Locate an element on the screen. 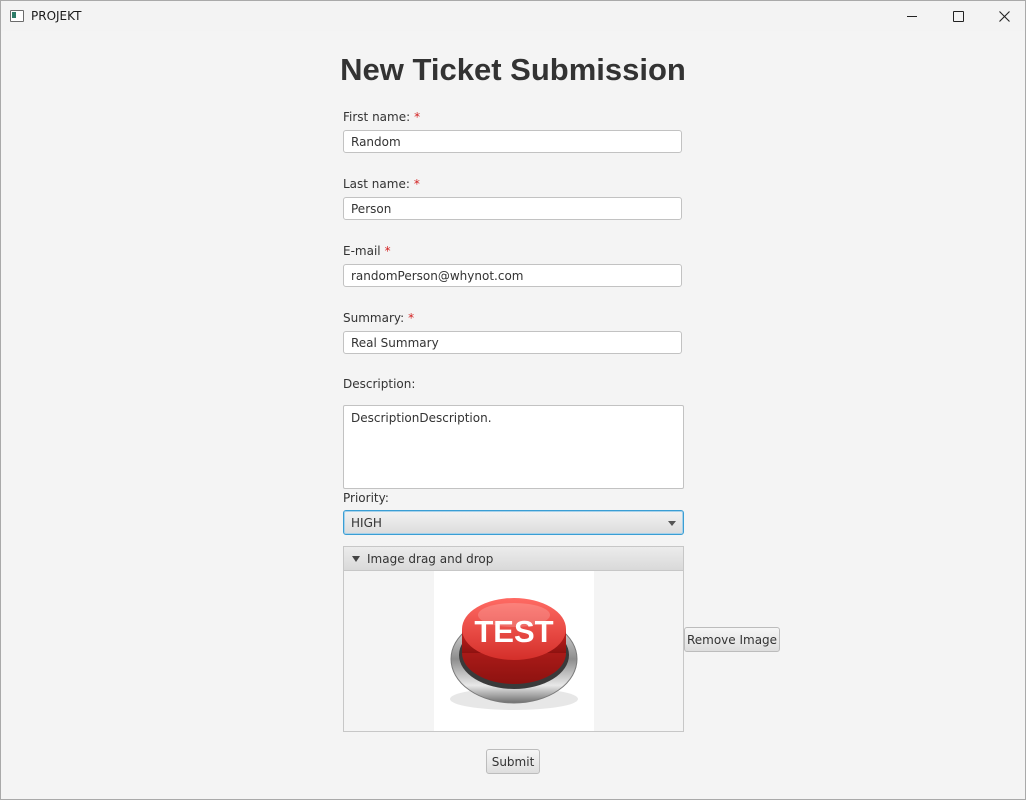  remove-image-button: Remove Image is located at coordinates (732, 639).